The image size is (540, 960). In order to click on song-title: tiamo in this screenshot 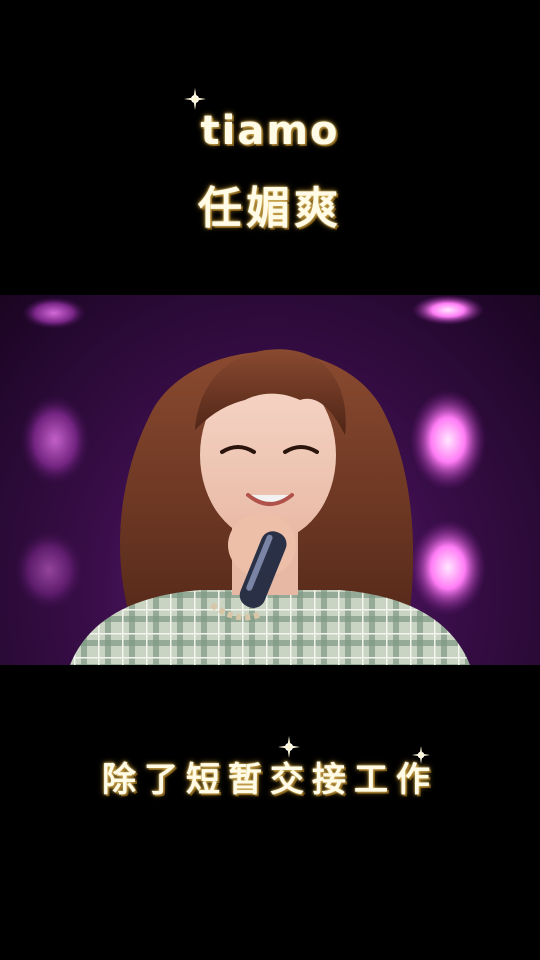, I will do `click(270, 131)`.